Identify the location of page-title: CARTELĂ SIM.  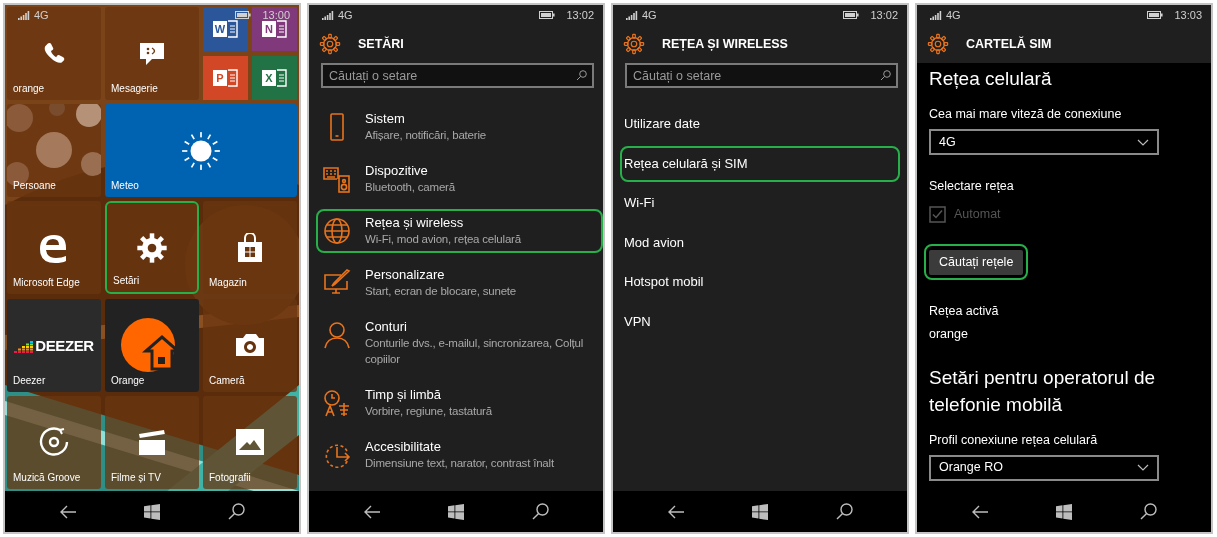
(1009, 44).